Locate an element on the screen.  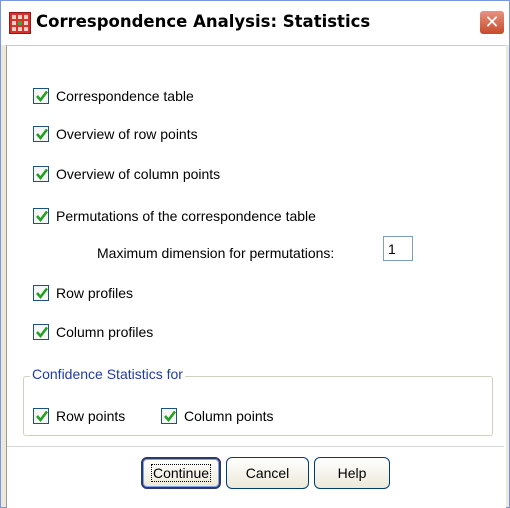
spss-grid-icon is located at coordinates (20, 23).